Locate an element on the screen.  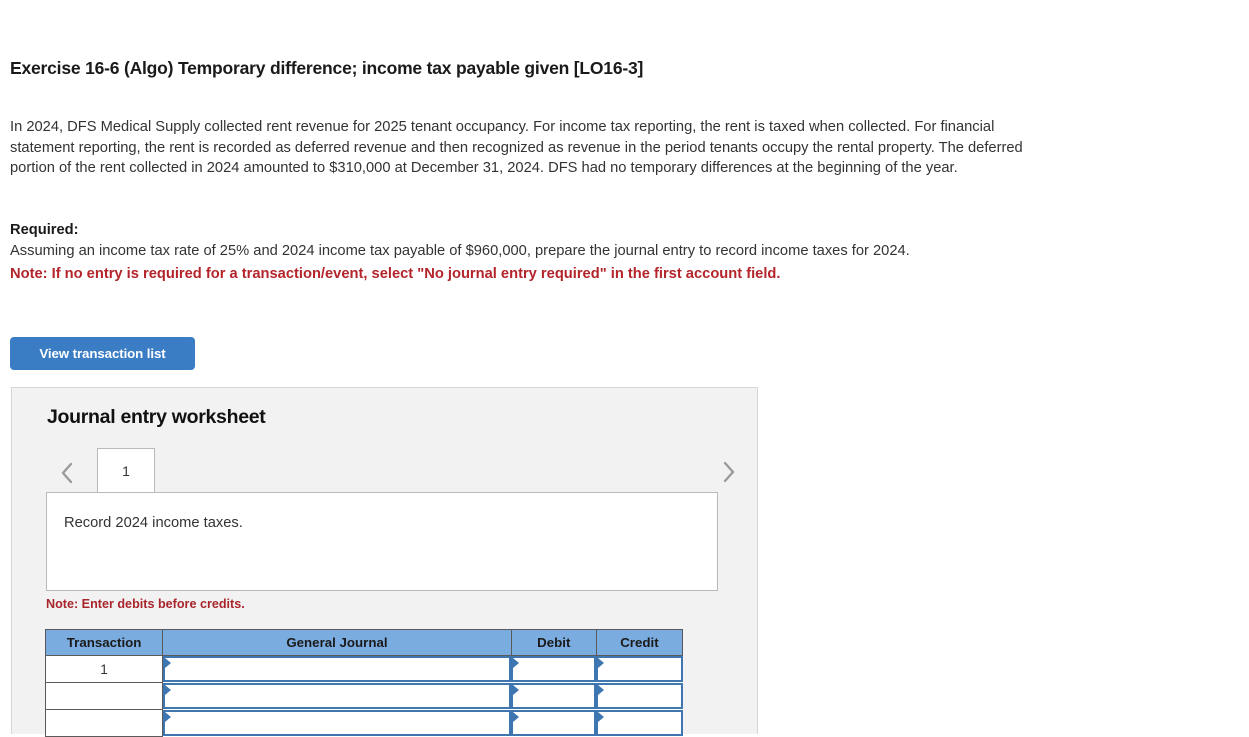
table-row: 1 is located at coordinates (363, 669).